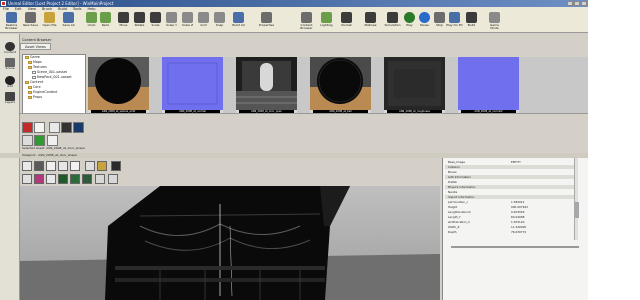 The image size is (640, 300). What do you see at coordinates (90, 166) in the screenshot?
I see `realtime-icon` at bounding box center [90, 166].